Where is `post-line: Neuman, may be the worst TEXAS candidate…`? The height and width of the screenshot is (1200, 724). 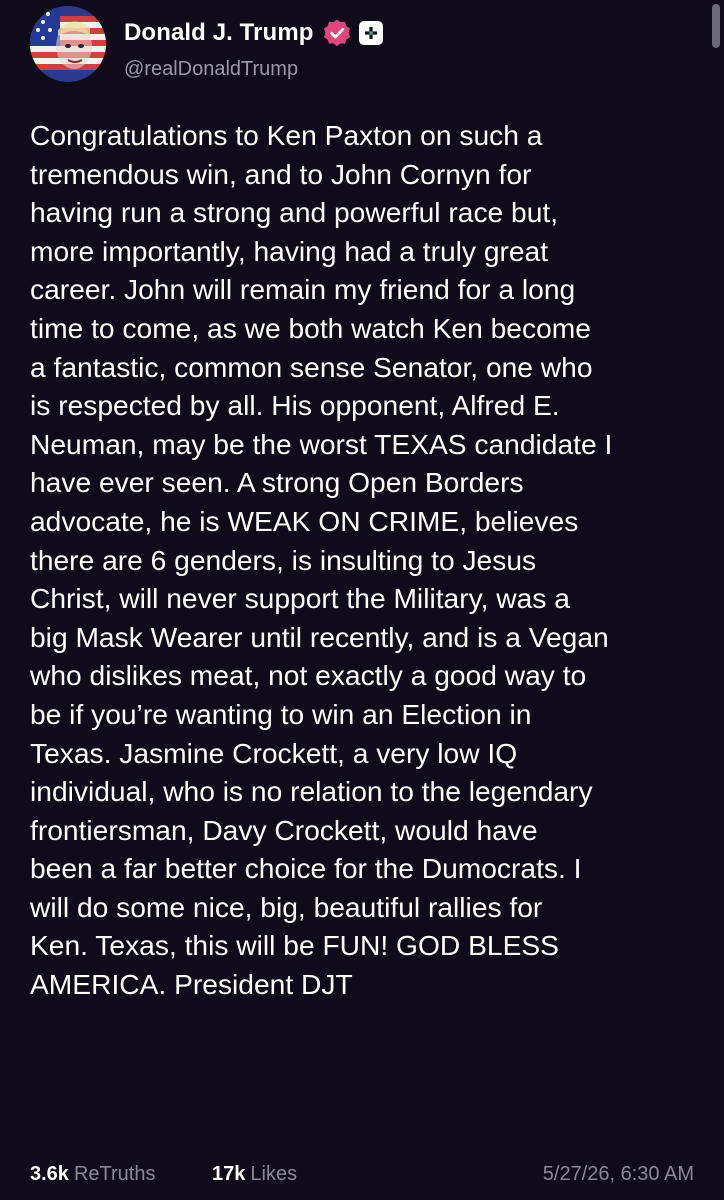 post-line: Neuman, may be the worst TEXAS candidate… is located at coordinates (321, 443).